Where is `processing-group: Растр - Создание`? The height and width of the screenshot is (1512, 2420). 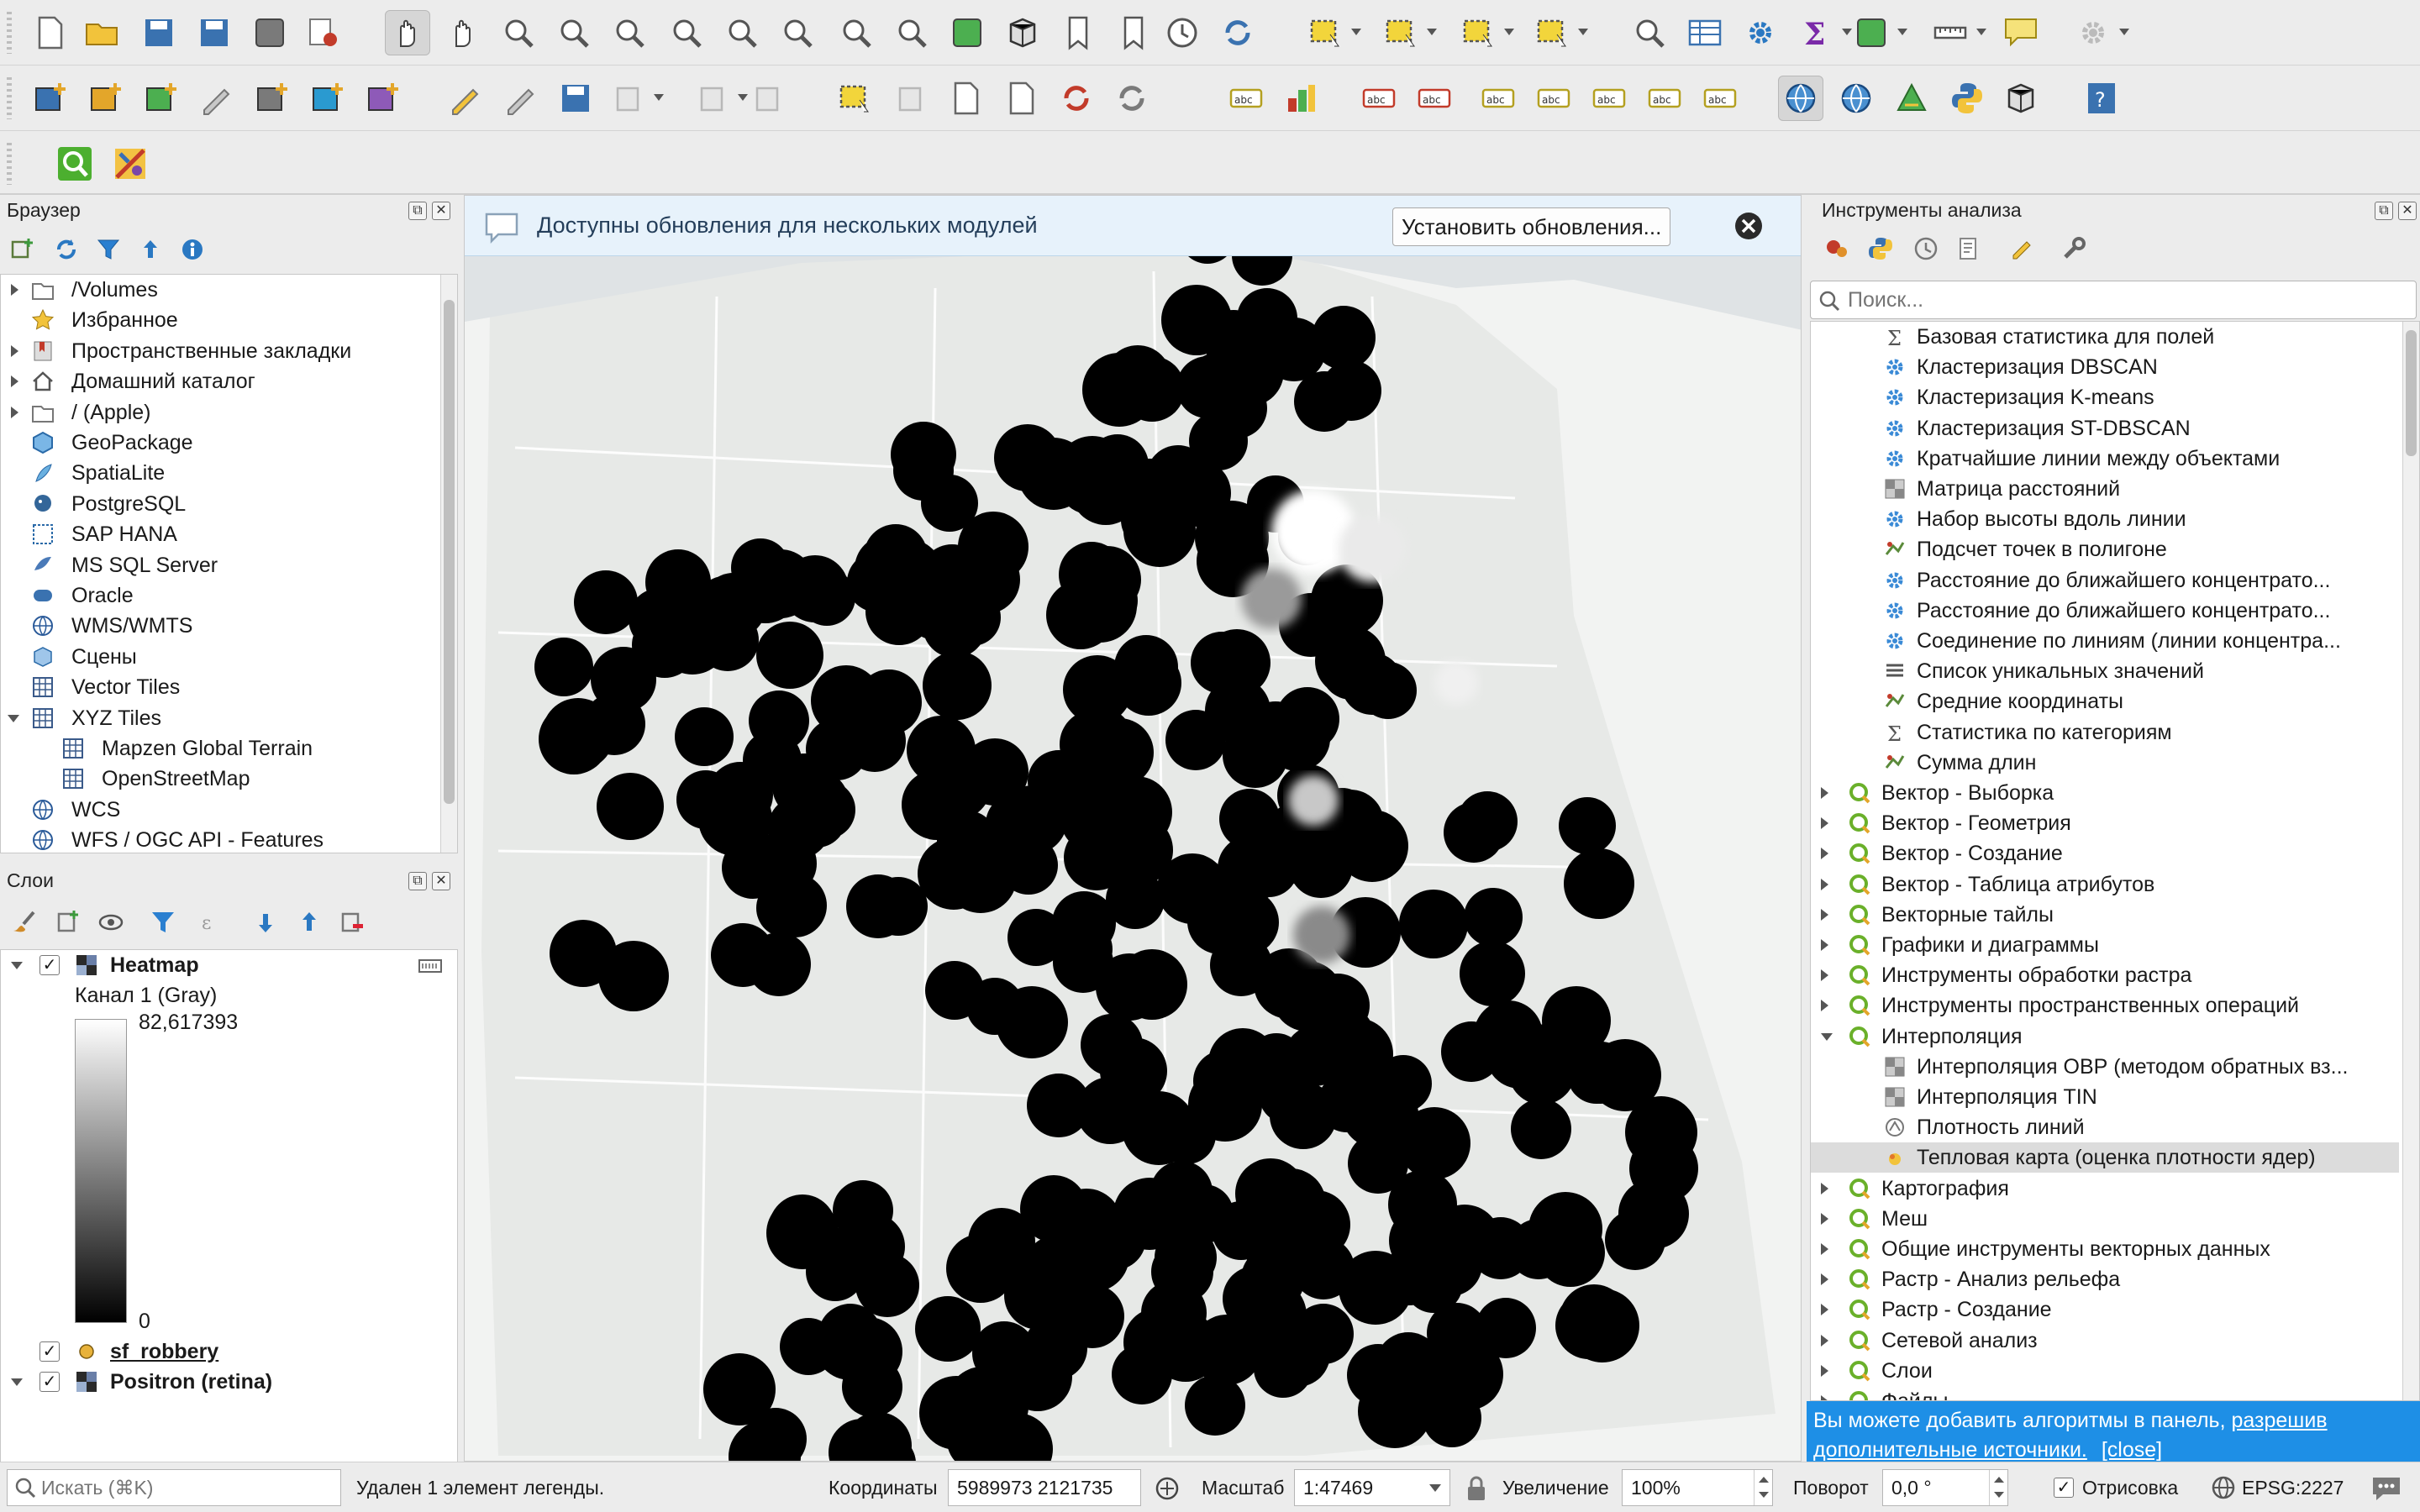
processing-group: Растр - Создание is located at coordinates (2105, 1309).